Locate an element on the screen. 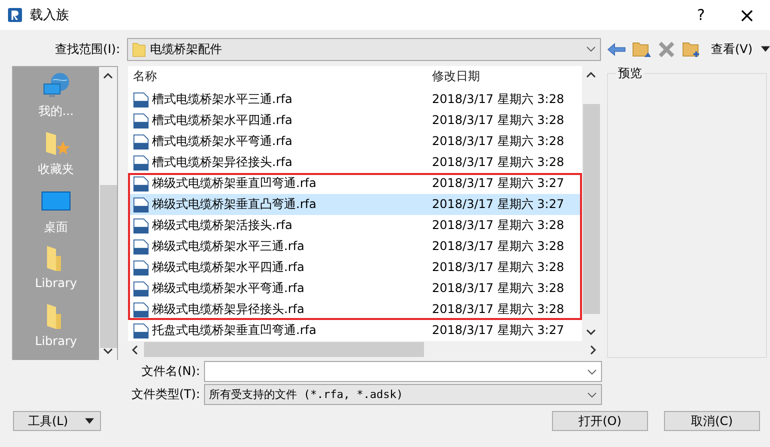 The width and height of the screenshot is (770, 447). file-row: 梯级式电缆桥架水平弯通.rfa 2018/3/17 星期六 3:28 is located at coordinates (355, 288).